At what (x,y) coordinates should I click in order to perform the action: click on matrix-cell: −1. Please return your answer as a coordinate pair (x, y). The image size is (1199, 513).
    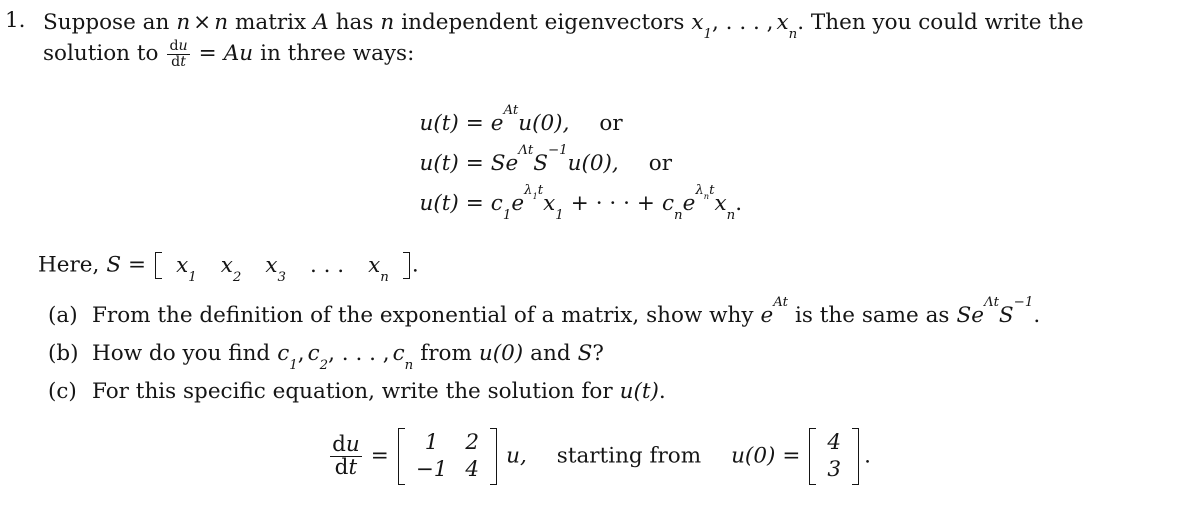
    Looking at the image, I should click on (431, 470).